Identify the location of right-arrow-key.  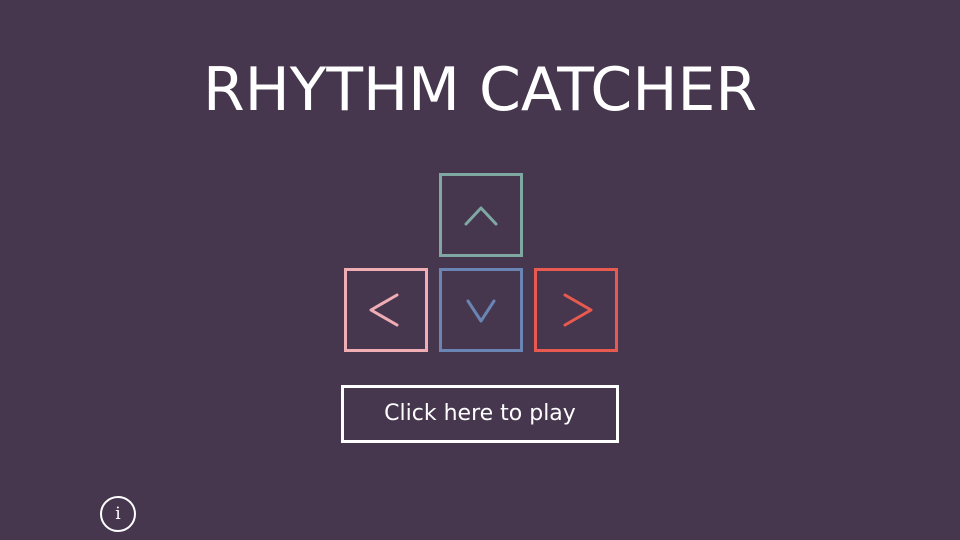
(576, 310).